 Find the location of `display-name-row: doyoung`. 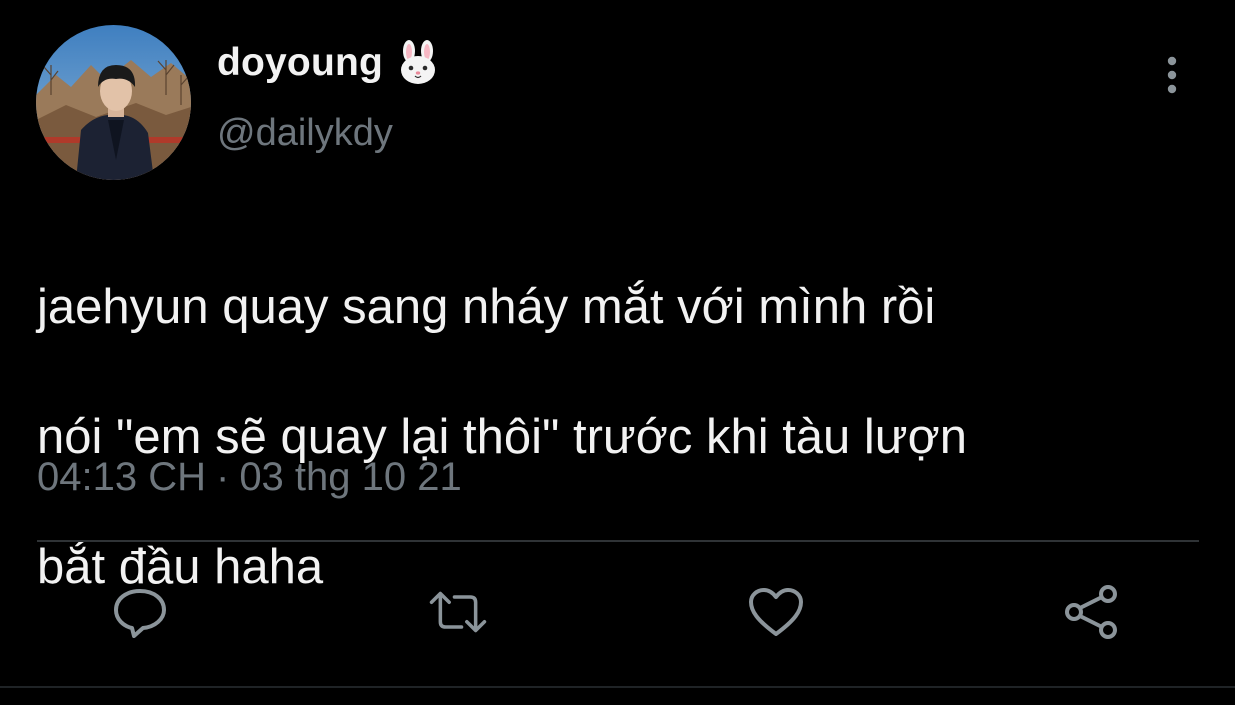

display-name-row: doyoung is located at coordinates (329, 63).